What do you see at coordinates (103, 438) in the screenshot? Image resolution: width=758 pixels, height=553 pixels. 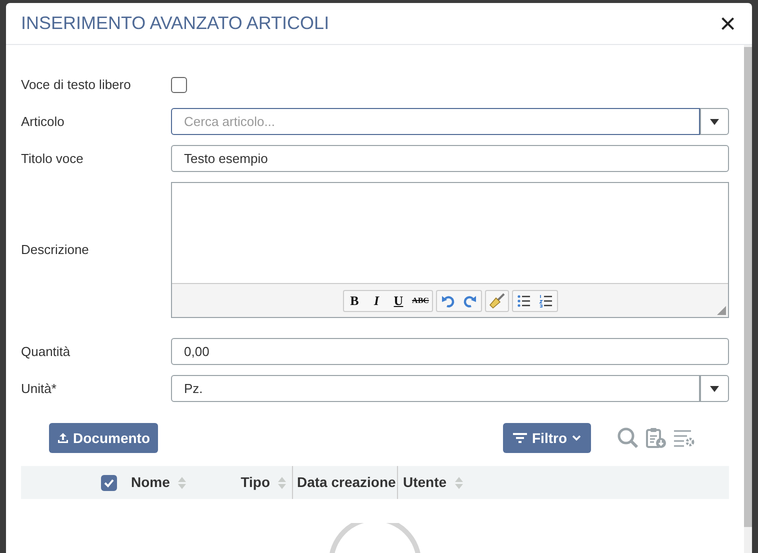 I see `upload-button: Documento` at bounding box center [103, 438].